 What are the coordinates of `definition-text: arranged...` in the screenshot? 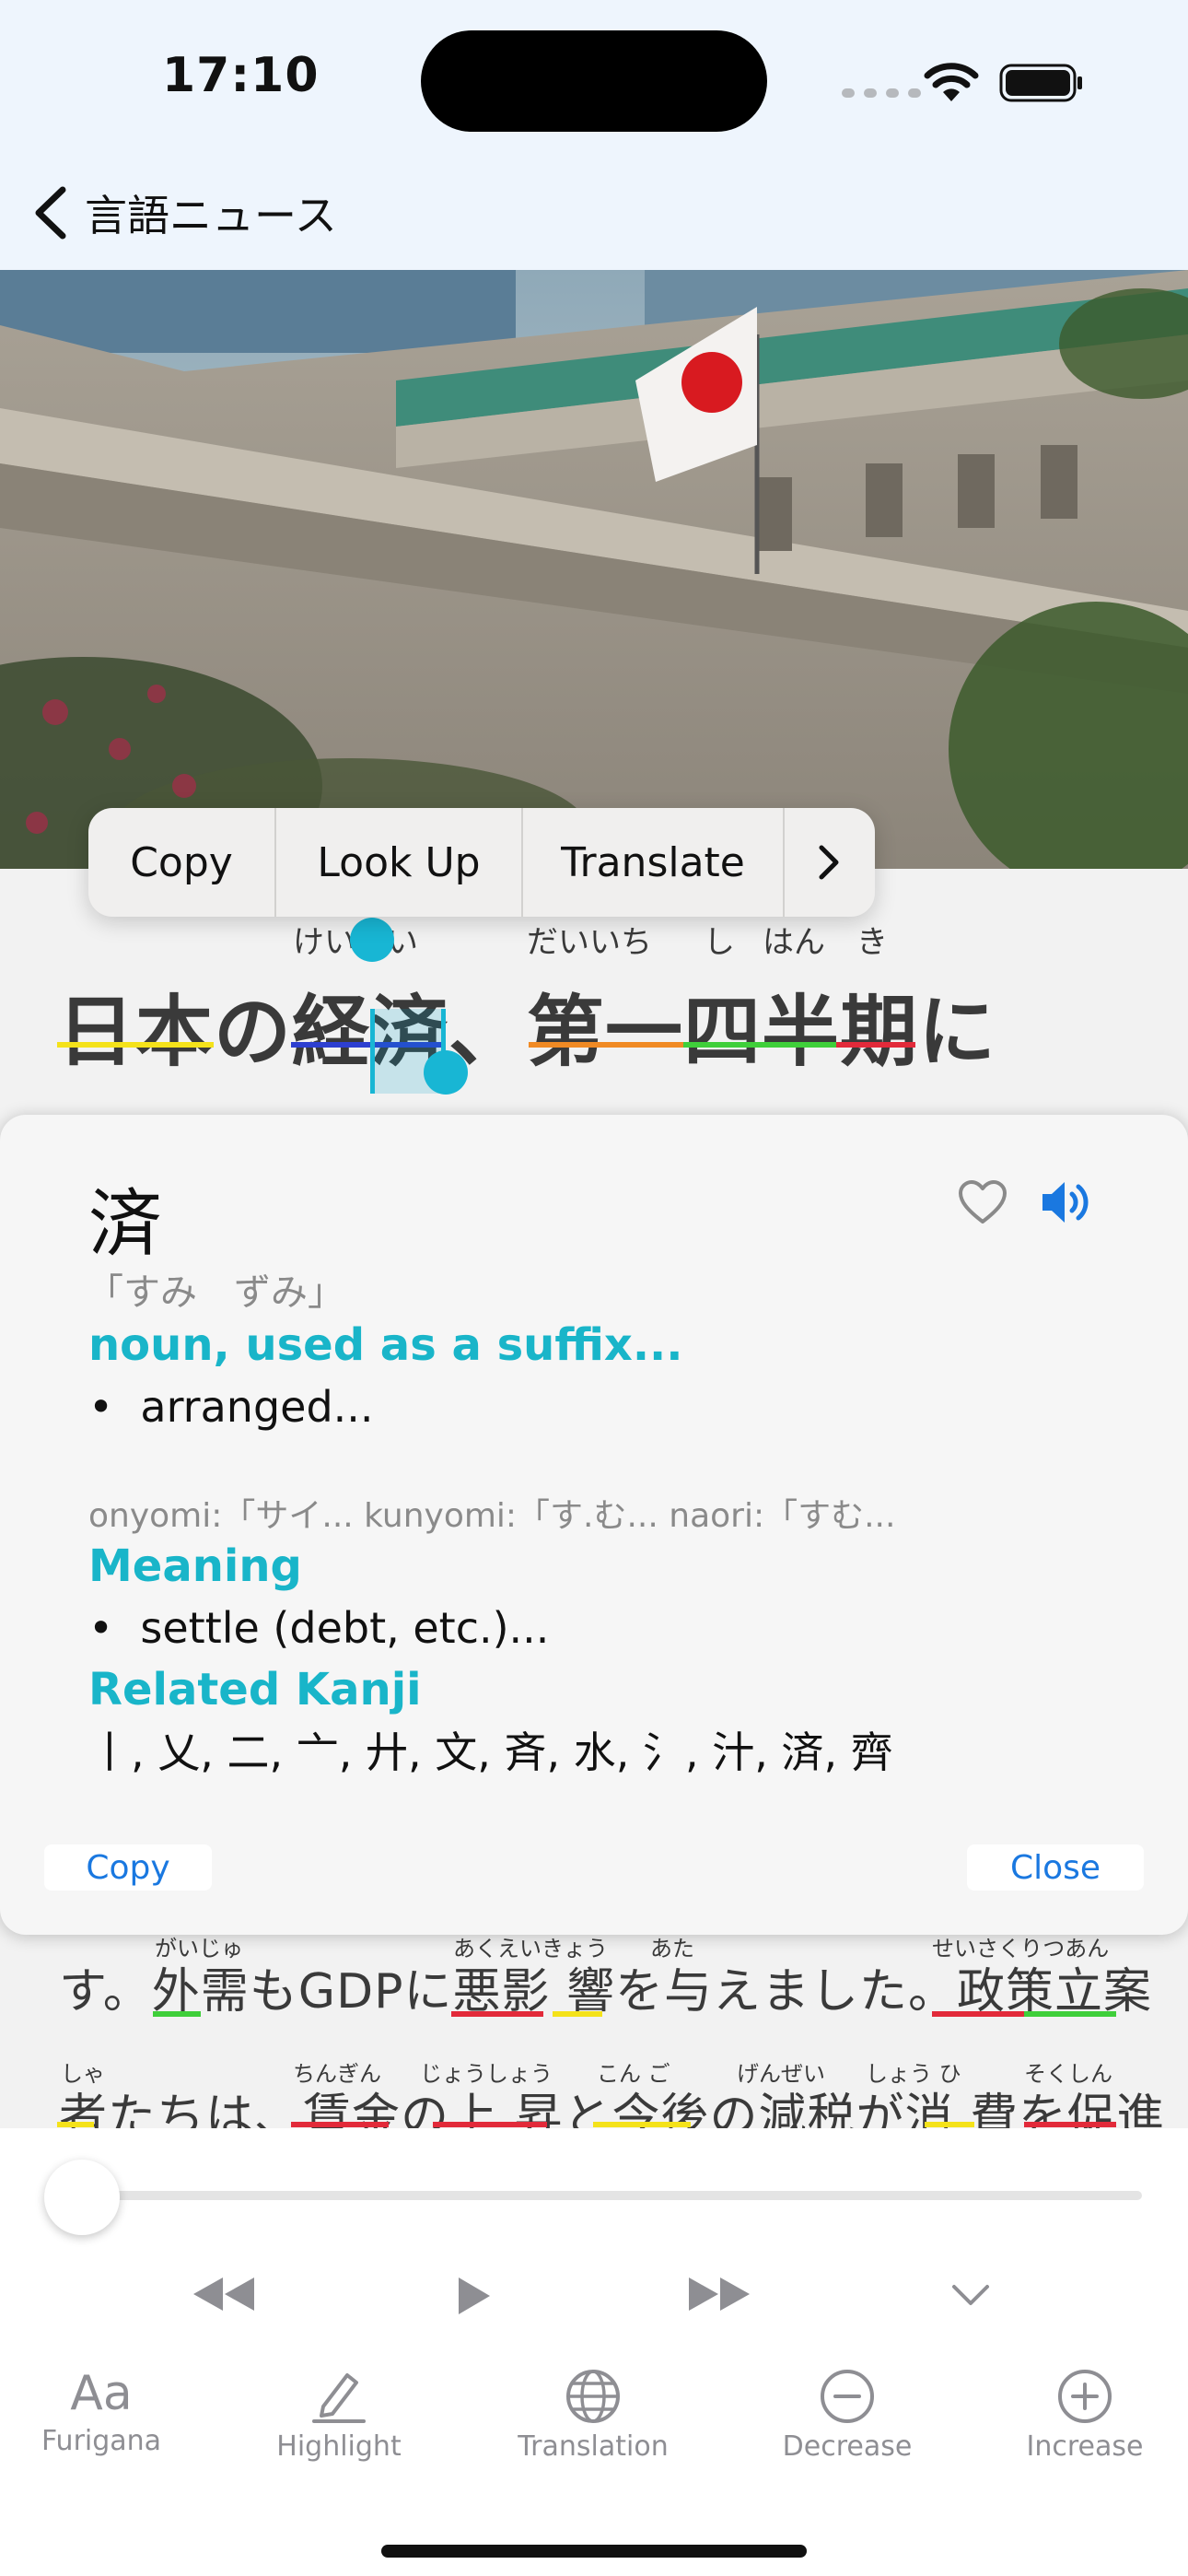 It's located at (257, 1407).